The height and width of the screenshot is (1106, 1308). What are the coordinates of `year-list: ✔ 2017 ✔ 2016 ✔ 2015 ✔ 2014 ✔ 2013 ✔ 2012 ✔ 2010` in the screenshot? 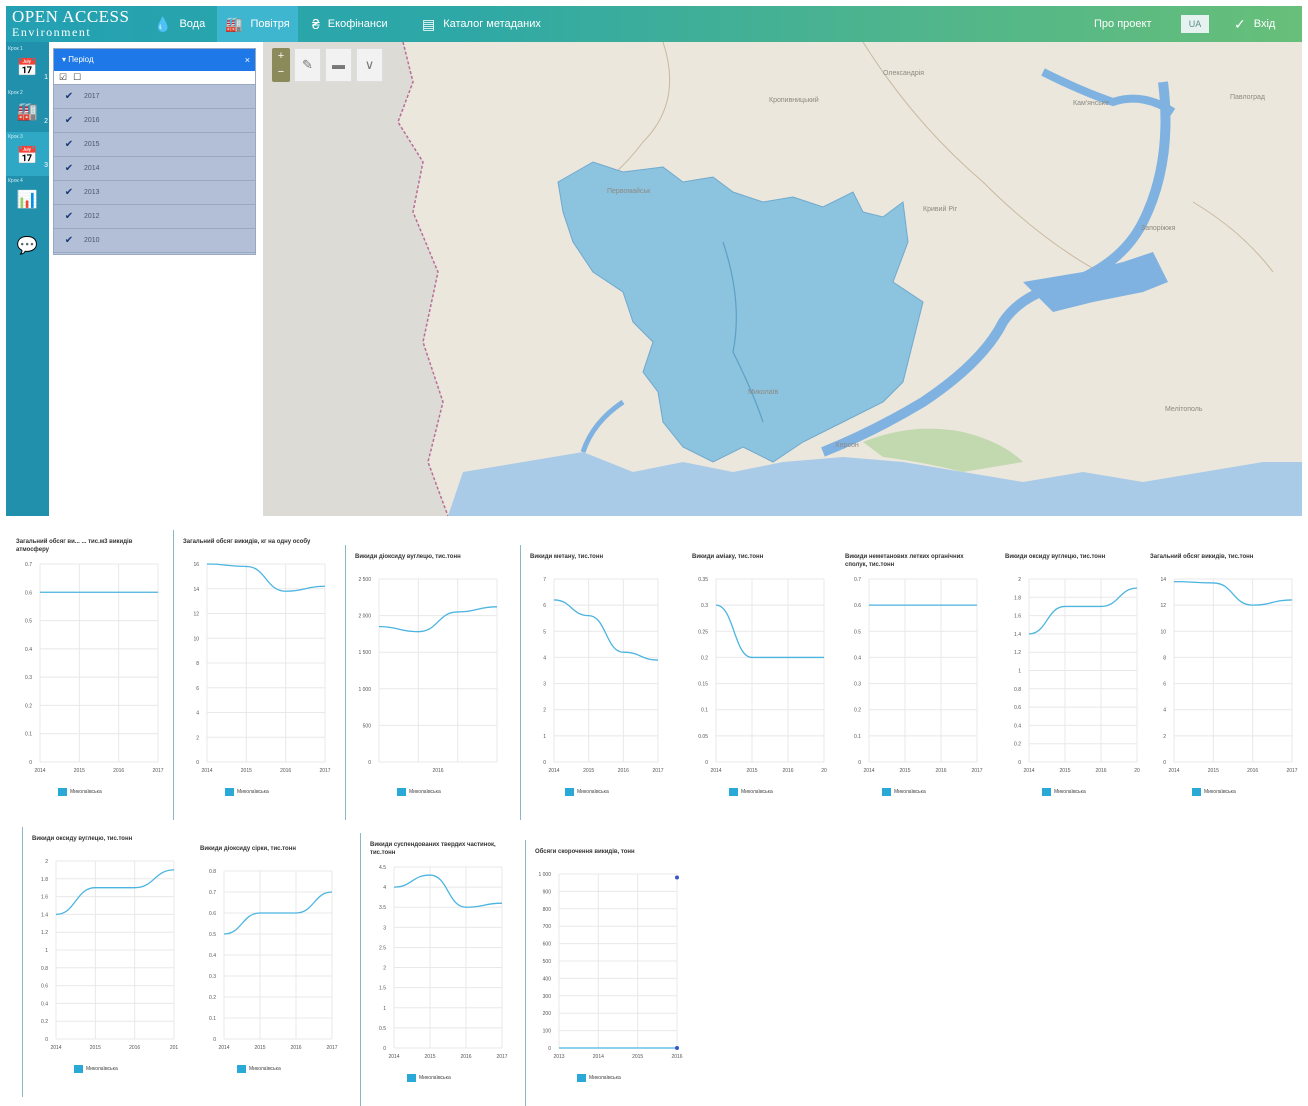 It's located at (154, 169).